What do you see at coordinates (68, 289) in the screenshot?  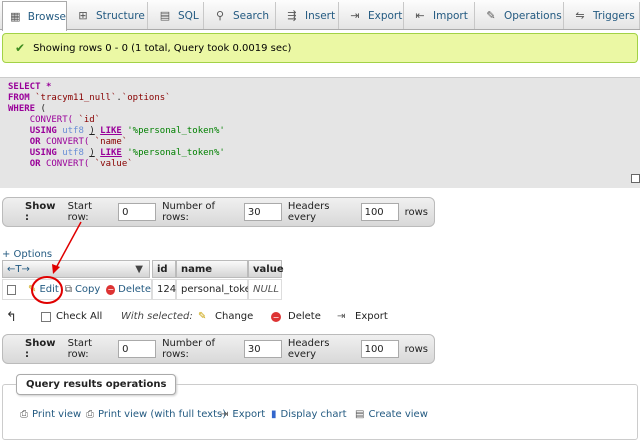 I see `copy-icon: ⧉` at bounding box center [68, 289].